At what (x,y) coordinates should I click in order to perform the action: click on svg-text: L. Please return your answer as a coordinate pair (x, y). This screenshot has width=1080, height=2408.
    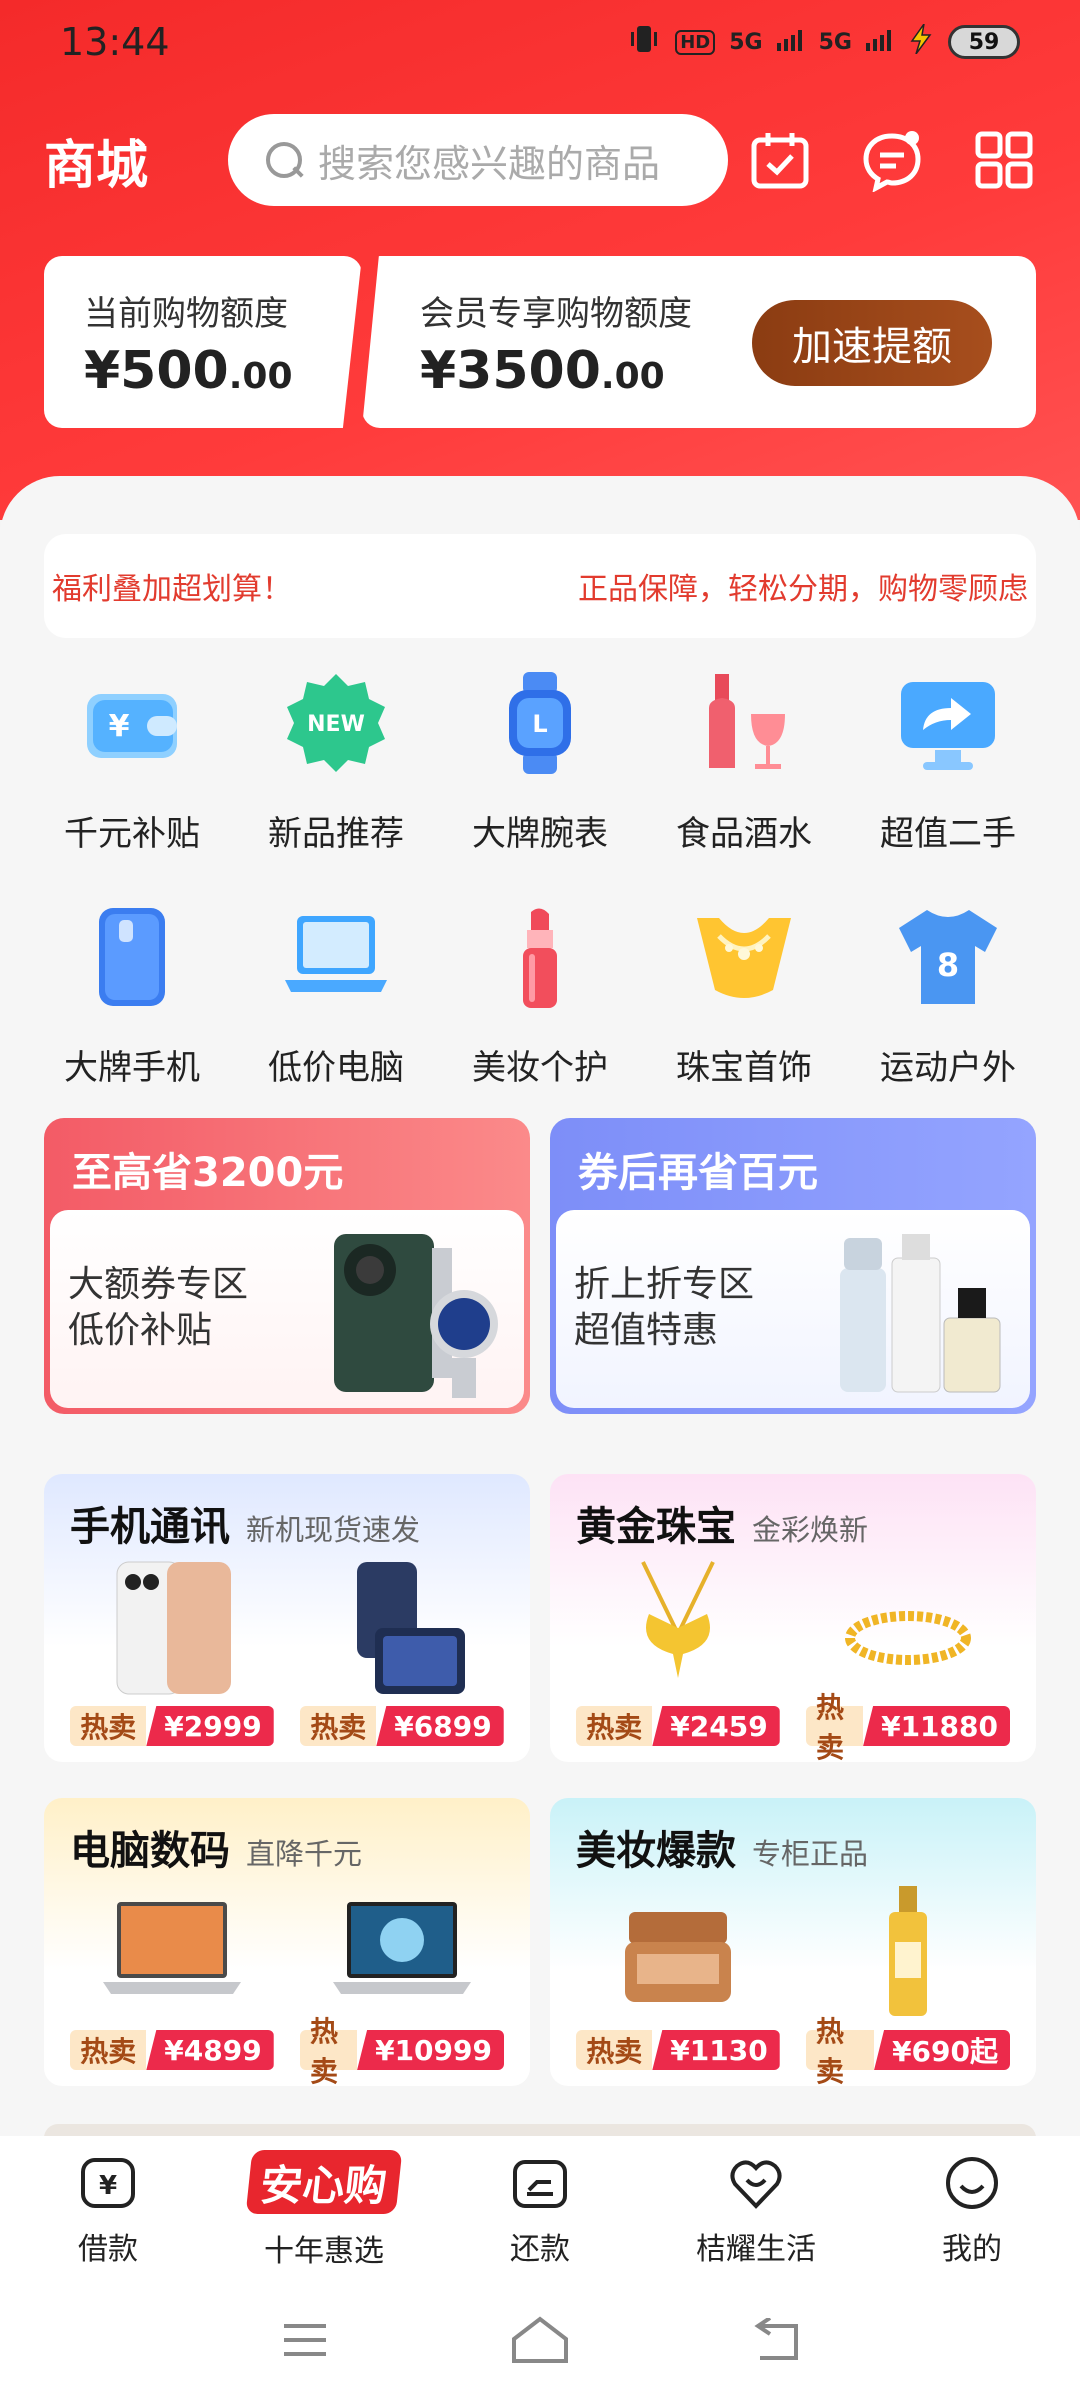
    Looking at the image, I should click on (539, 724).